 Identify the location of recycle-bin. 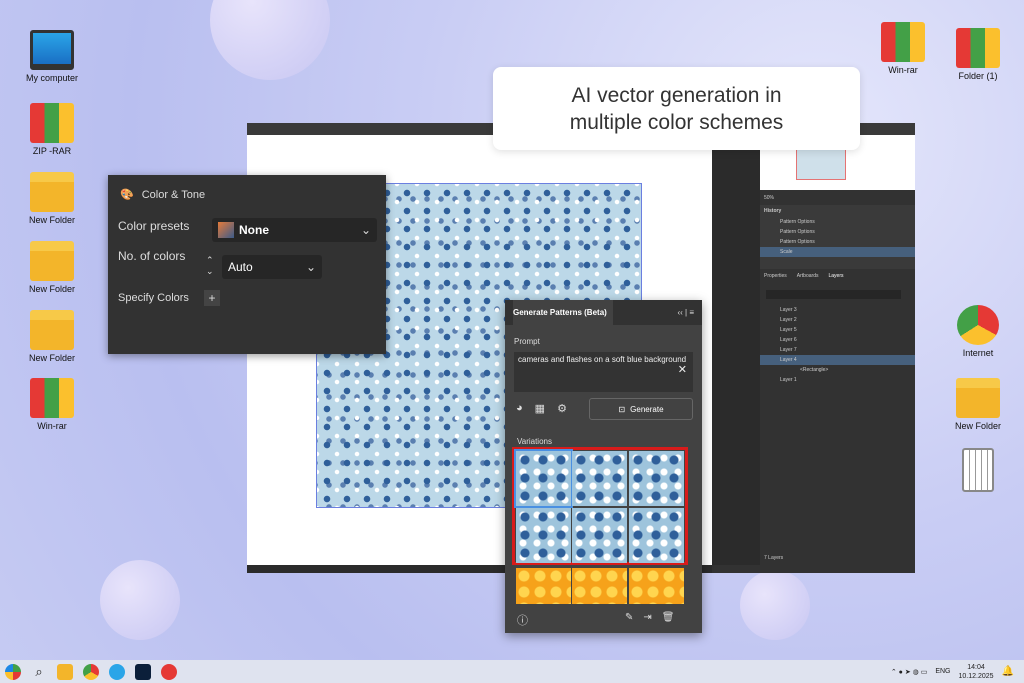
(978, 471).